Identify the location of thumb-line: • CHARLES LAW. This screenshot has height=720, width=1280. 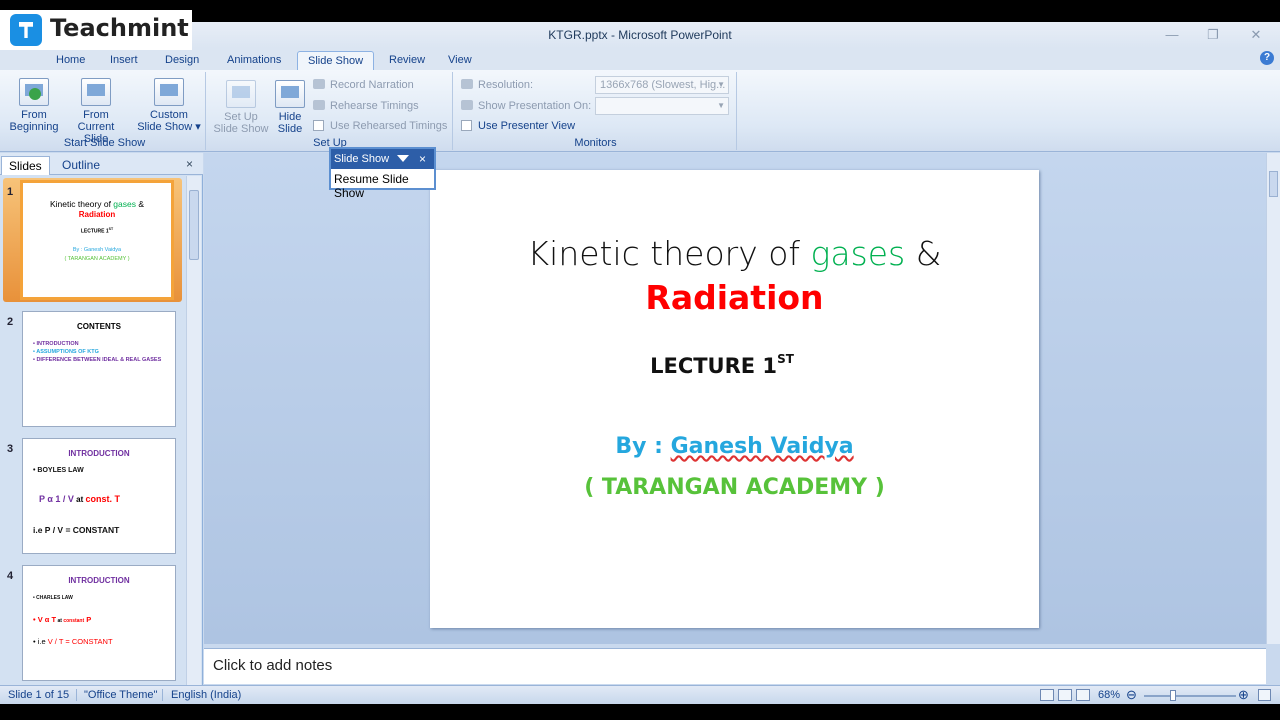
(53, 598).